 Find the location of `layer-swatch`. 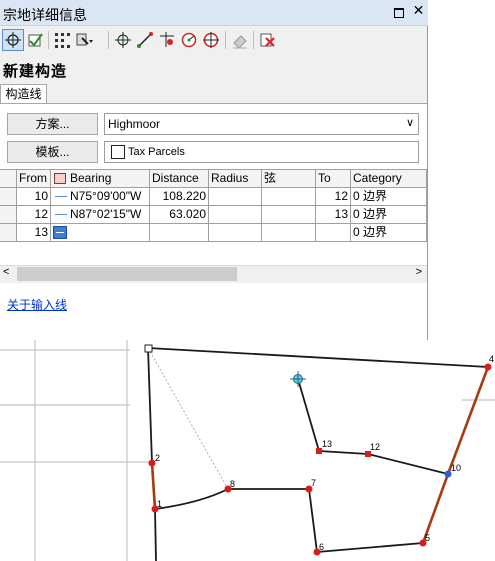

layer-swatch is located at coordinates (118, 152).